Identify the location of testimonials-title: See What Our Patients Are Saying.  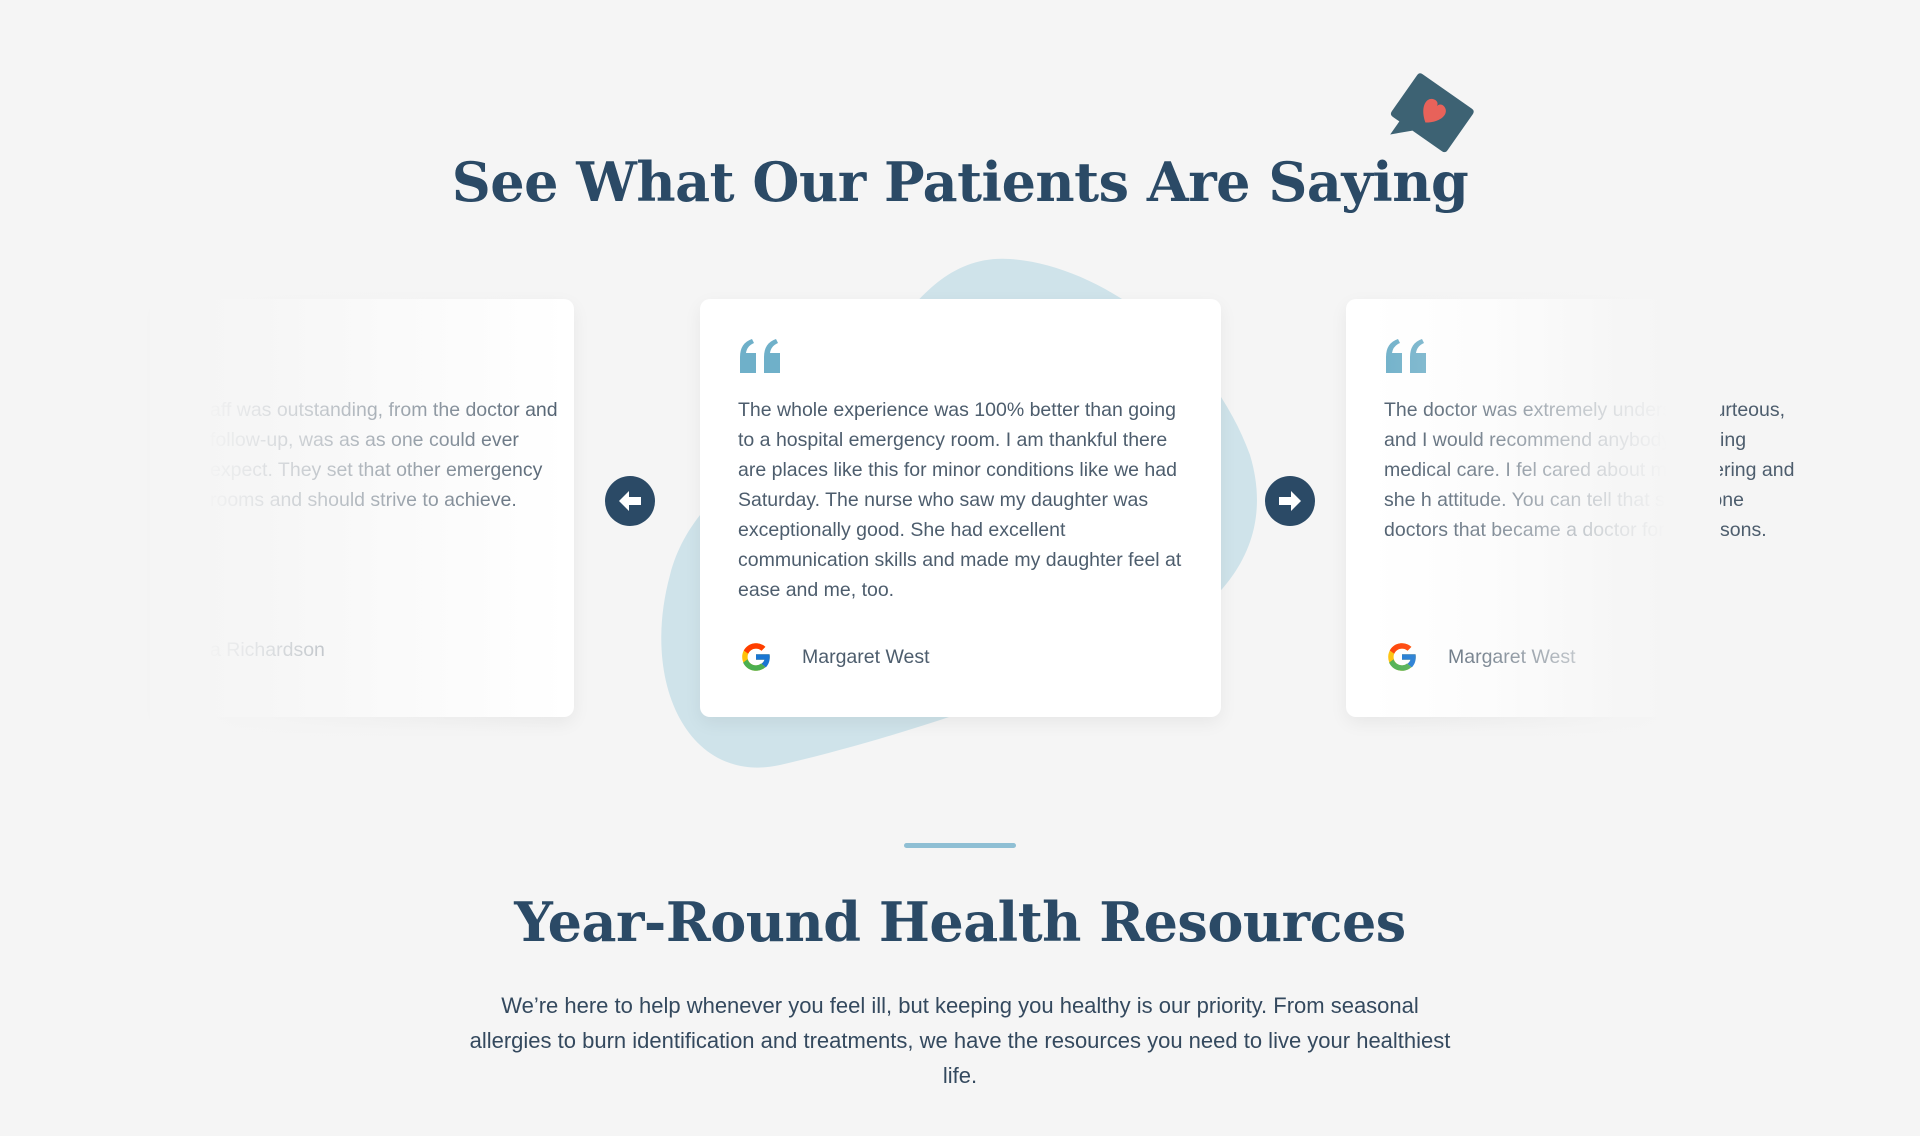
(960, 182).